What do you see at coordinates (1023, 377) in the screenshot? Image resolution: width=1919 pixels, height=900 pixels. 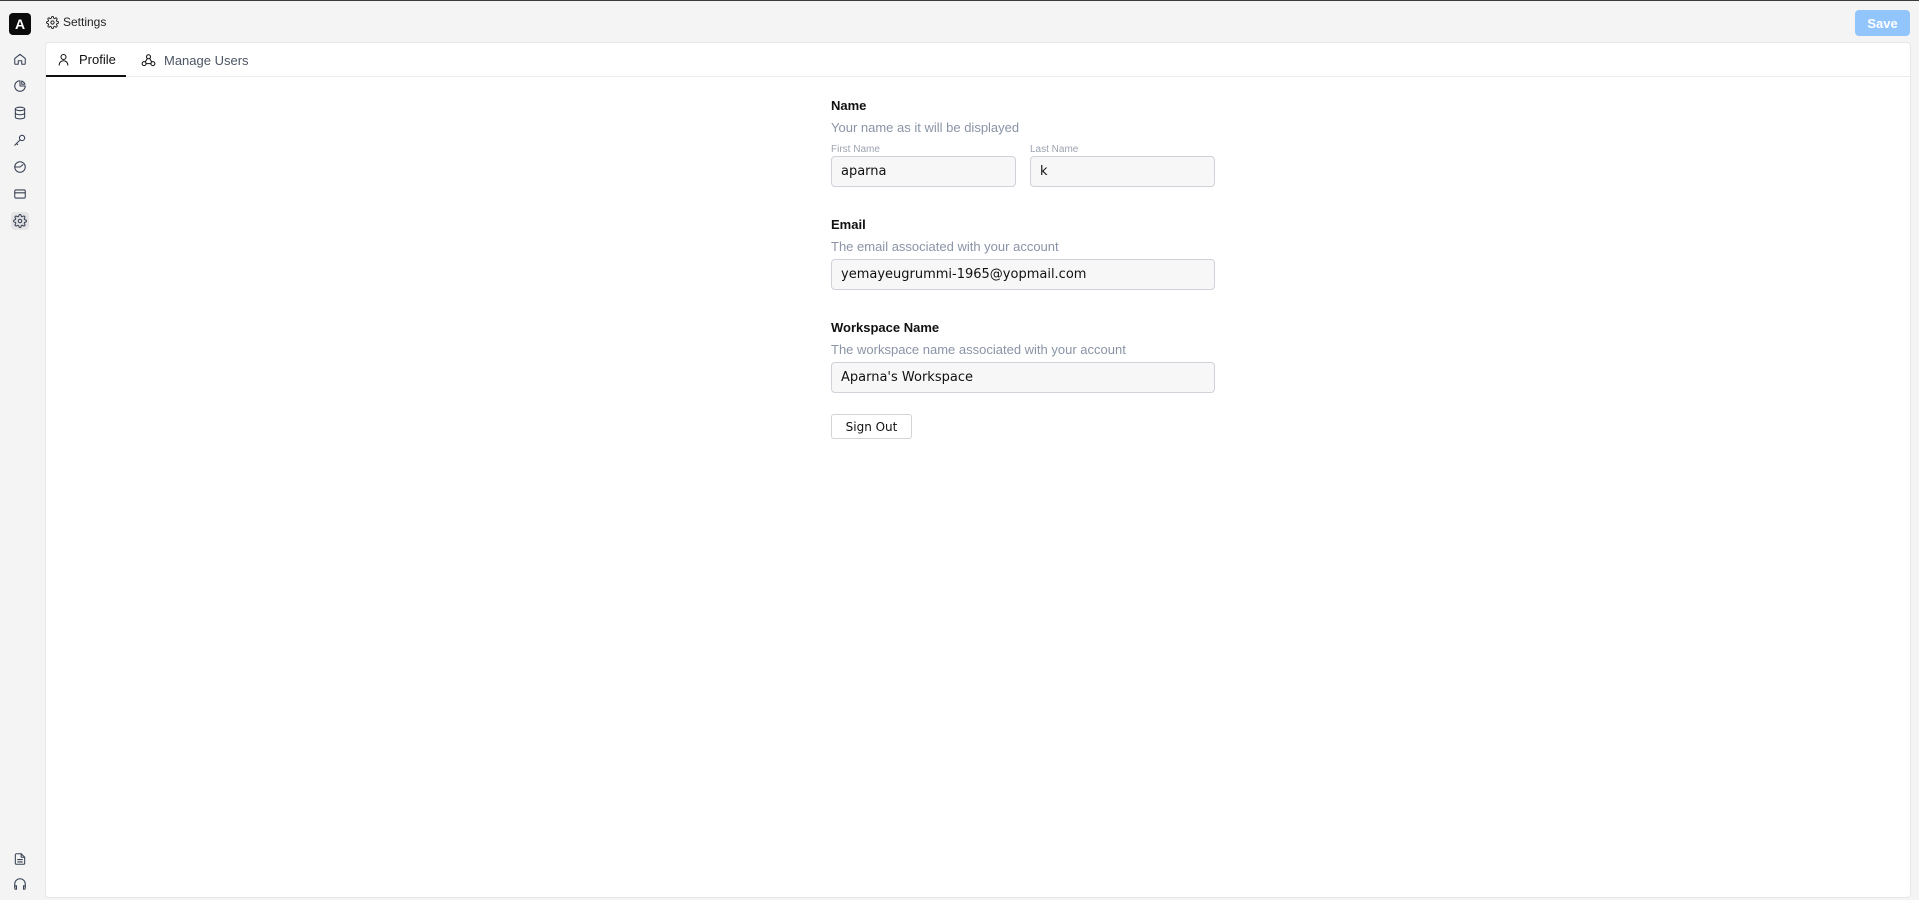 I see `workspace-name-field` at bounding box center [1023, 377].